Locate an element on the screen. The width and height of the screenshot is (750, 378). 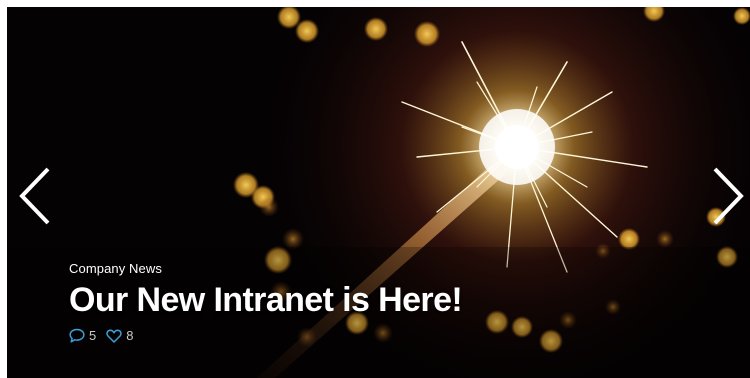
likes-counter: 8 is located at coordinates (119, 335).